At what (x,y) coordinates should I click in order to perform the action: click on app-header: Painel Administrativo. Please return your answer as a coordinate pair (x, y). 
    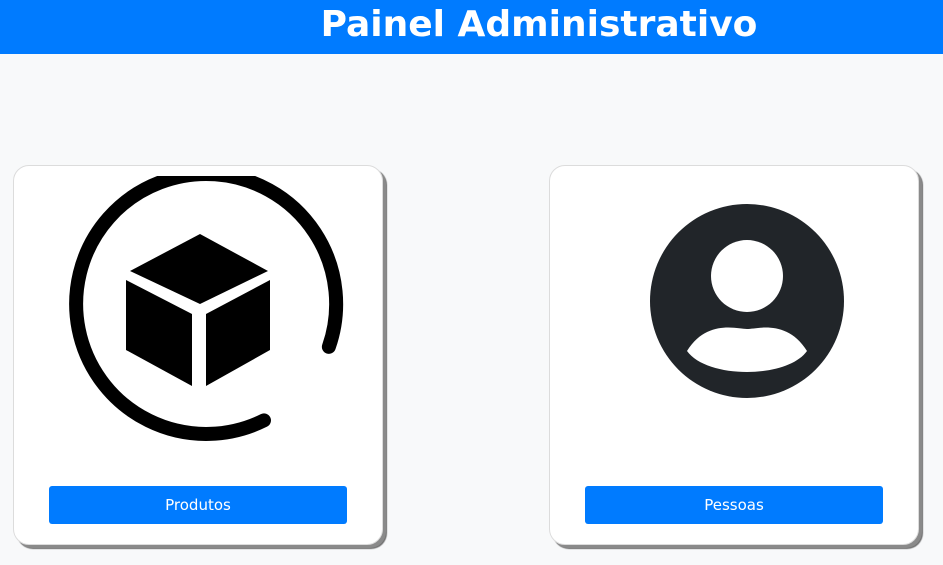
    Looking at the image, I should click on (471, 27).